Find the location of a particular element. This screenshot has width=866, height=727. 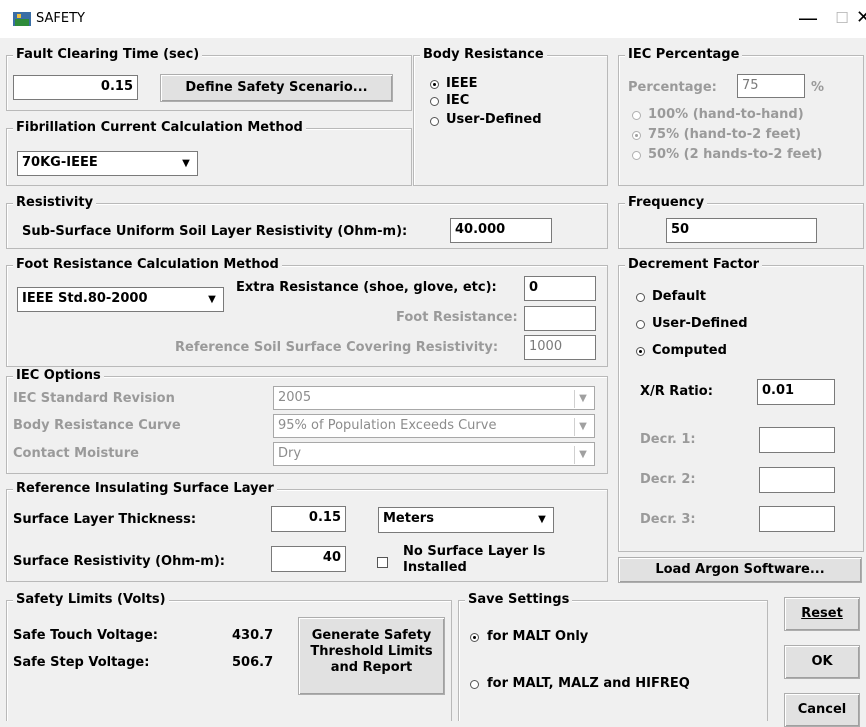

radio-user-defined-label: User-Defined is located at coordinates (494, 119).